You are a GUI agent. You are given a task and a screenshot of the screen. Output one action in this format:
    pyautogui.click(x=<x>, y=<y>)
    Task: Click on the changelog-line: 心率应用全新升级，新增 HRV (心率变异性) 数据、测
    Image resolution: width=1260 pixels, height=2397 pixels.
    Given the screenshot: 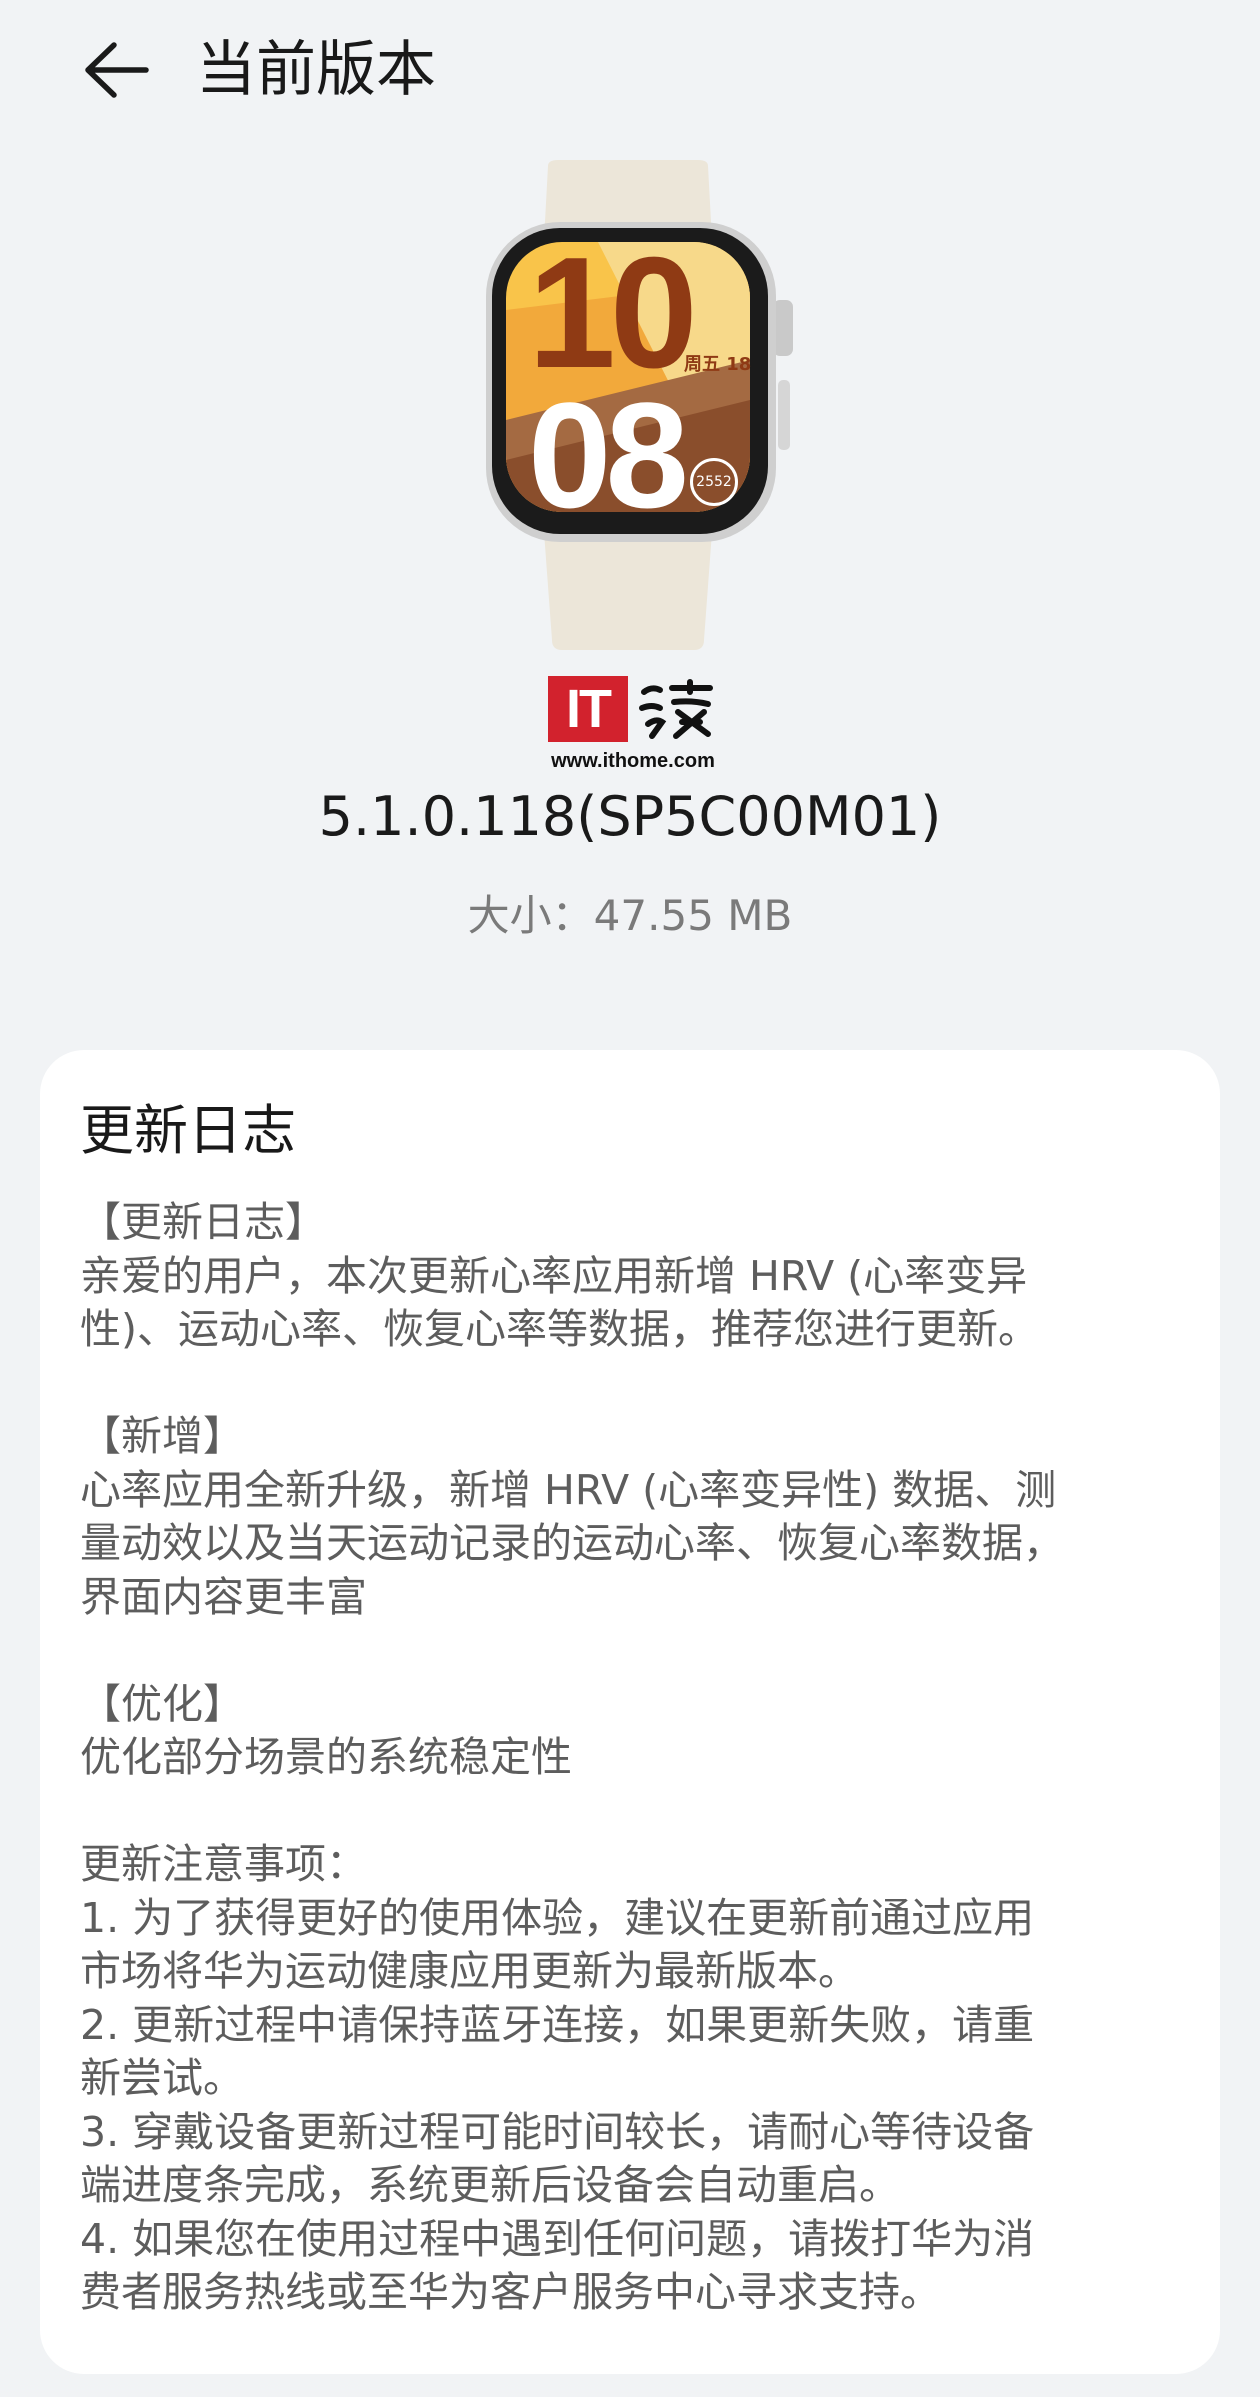 What is the action you would take?
    pyautogui.click(x=568, y=1489)
    